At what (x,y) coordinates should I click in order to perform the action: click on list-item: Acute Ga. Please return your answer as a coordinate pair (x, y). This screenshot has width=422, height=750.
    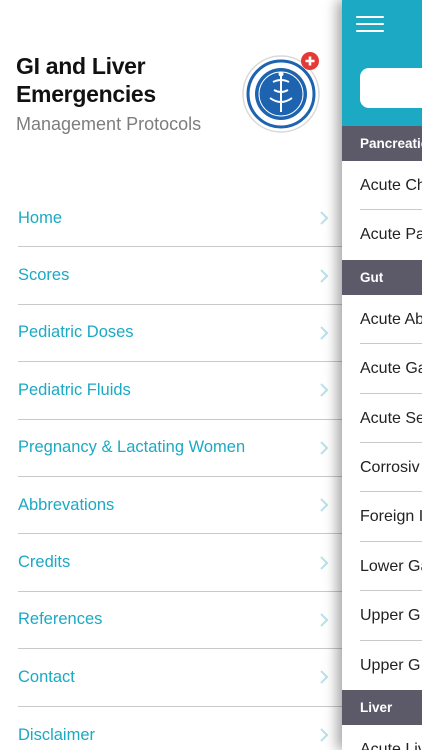
    Looking at the image, I should click on (391, 369).